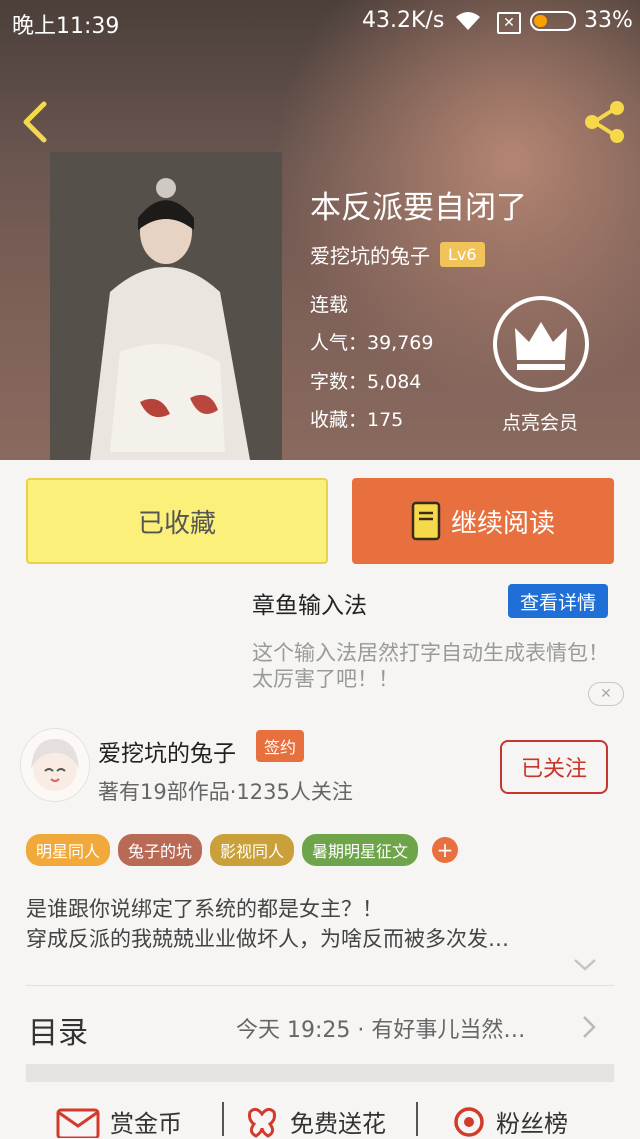 The width and height of the screenshot is (640, 1139). I want to click on follow-label: 已关注, so click(553, 769).